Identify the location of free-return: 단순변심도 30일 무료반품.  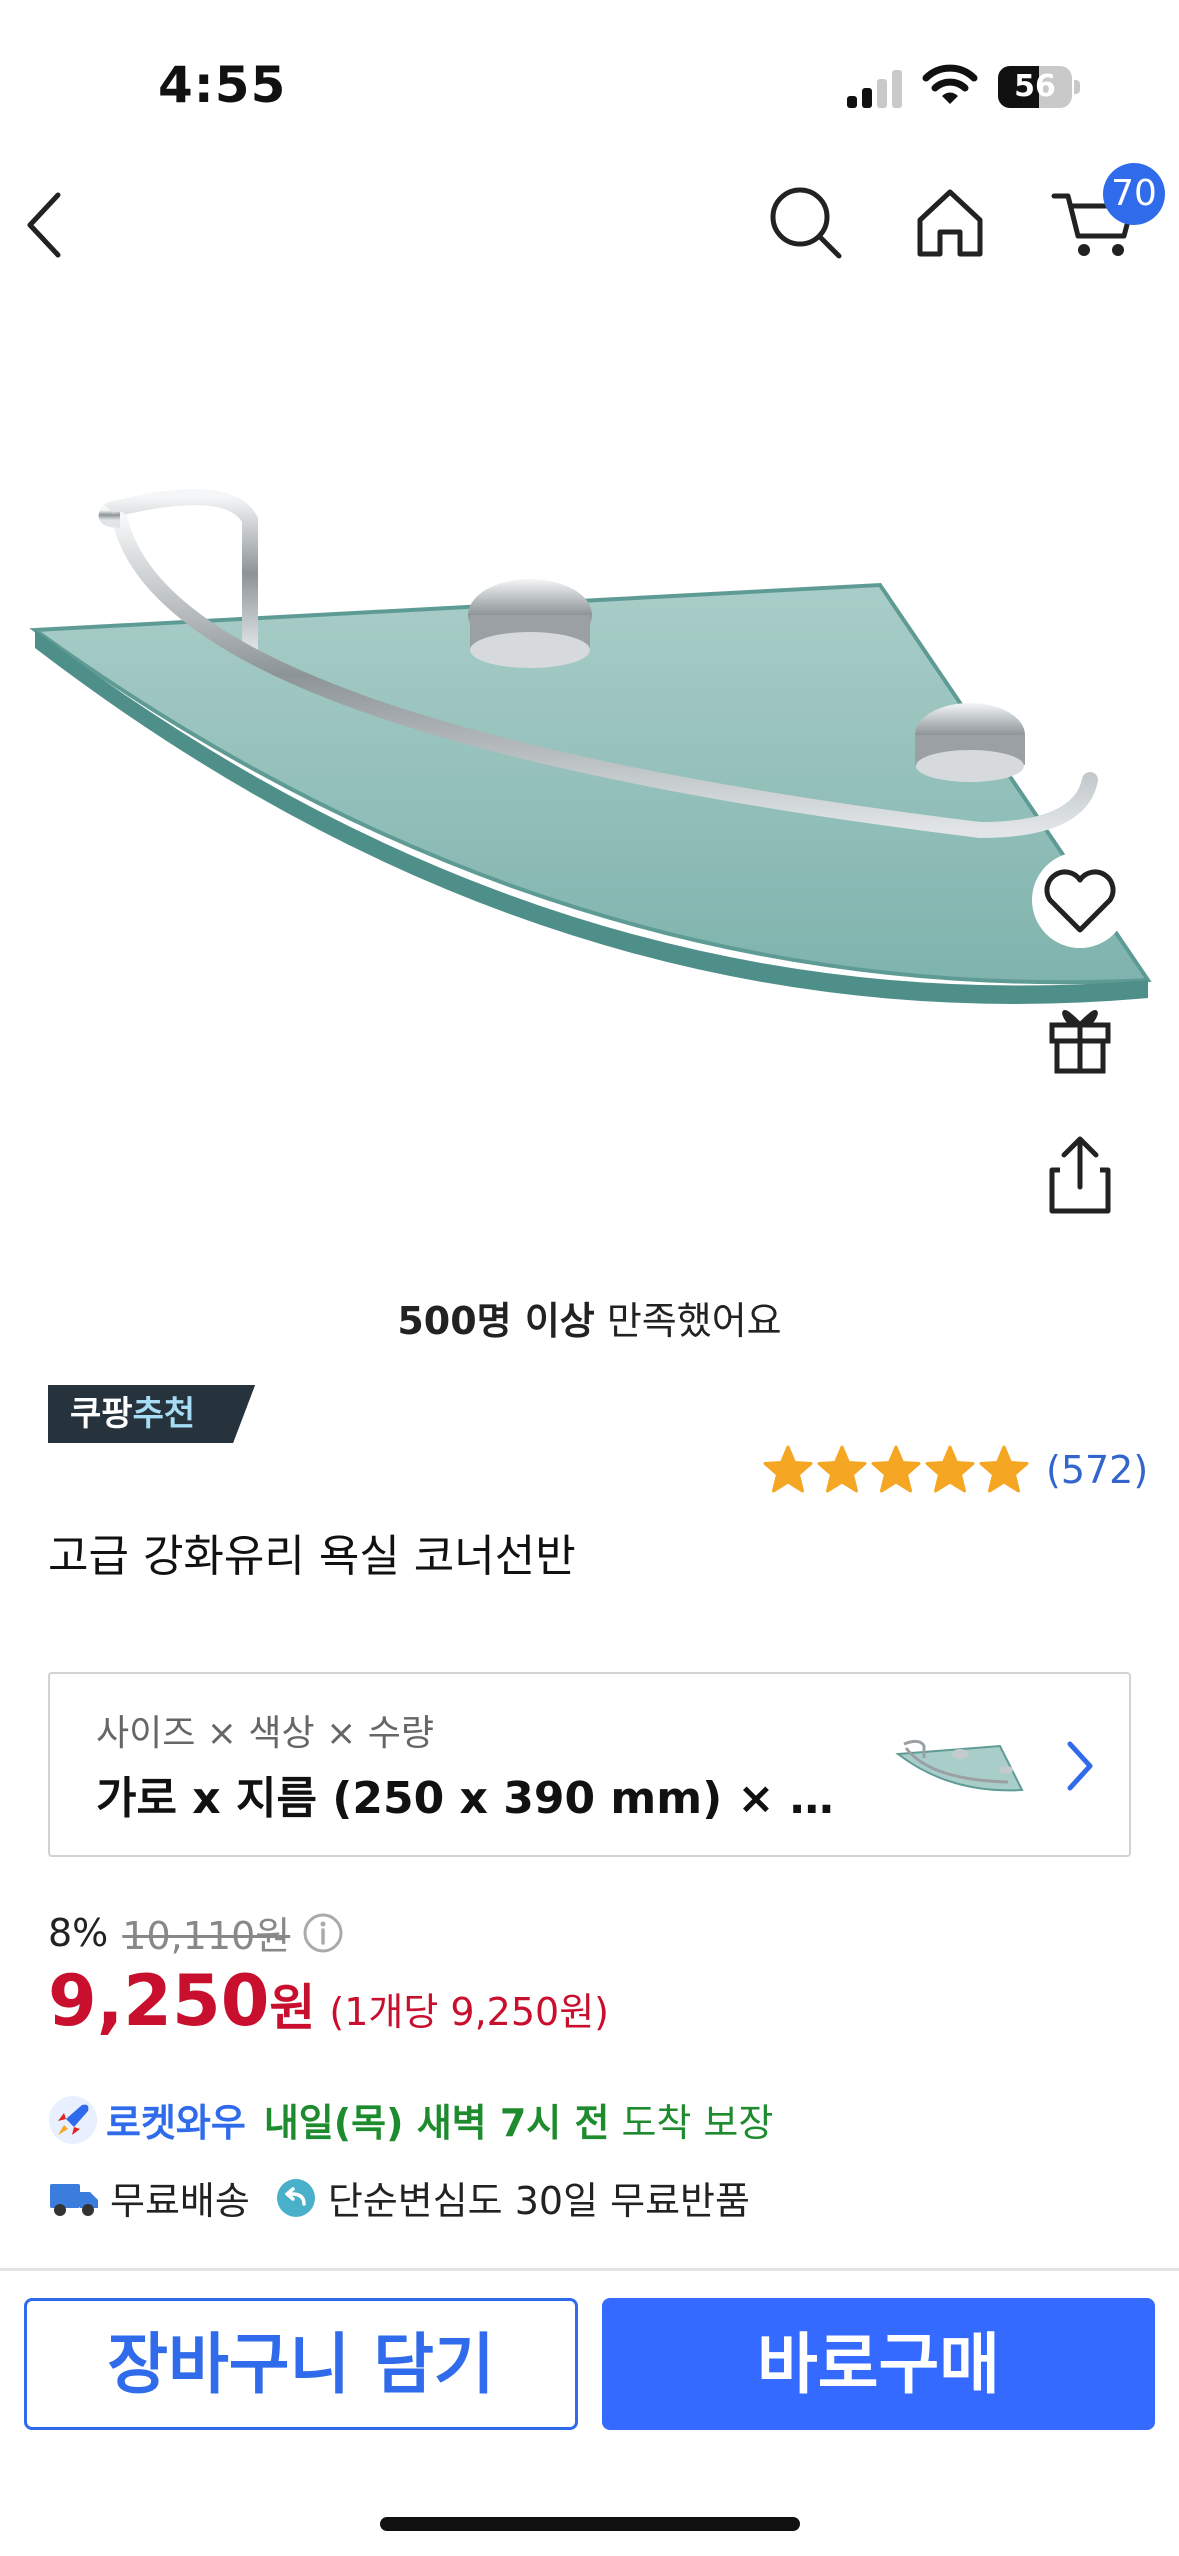
(538, 2201).